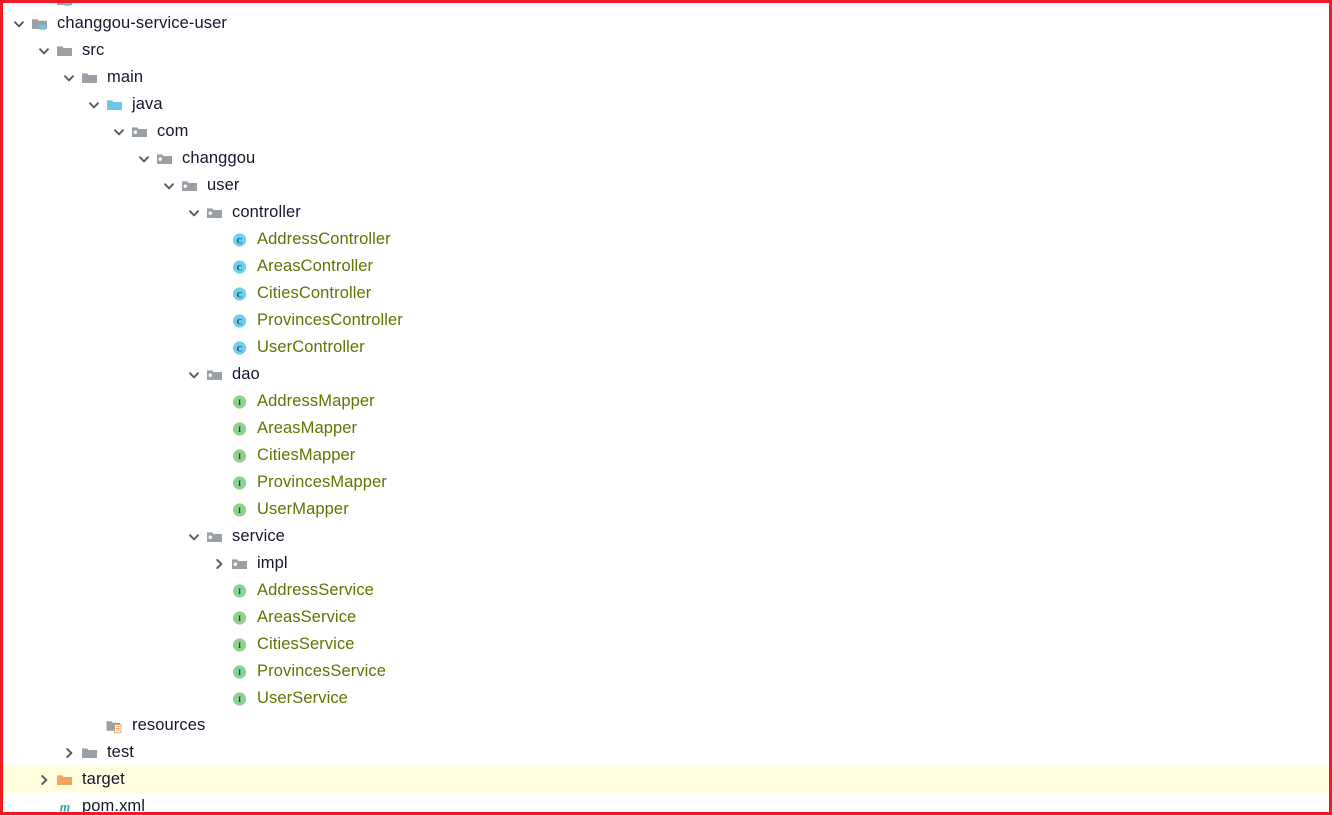 The width and height of the screenshot is (1332, 815). I want to click on tree-row: I AreasMapper, so click(666, 428).